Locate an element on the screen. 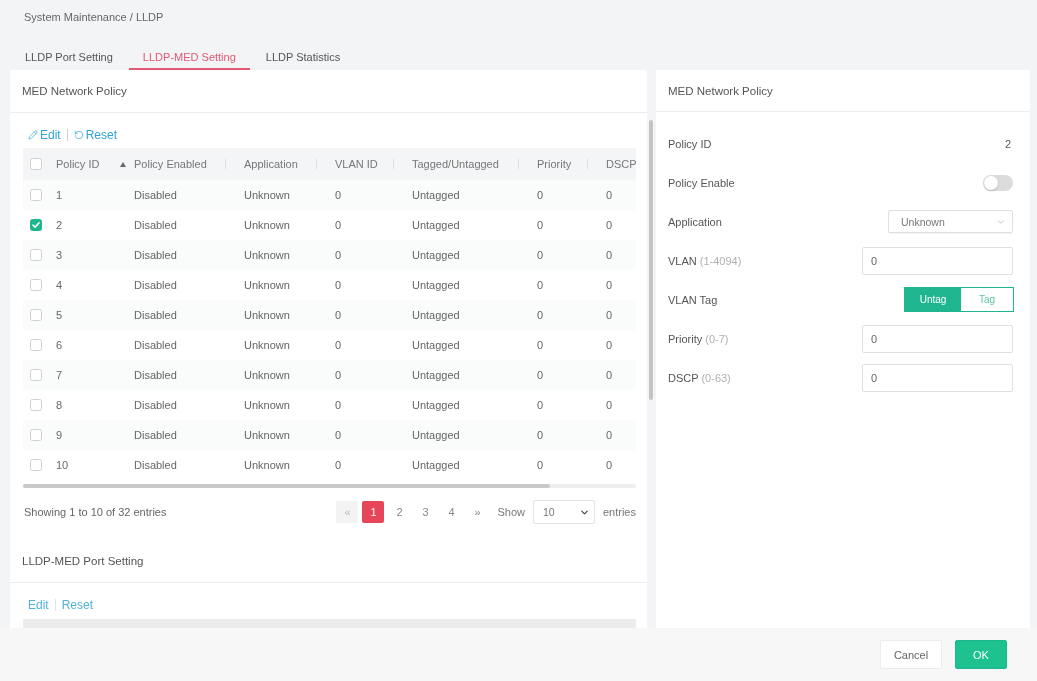 The width and height of the screenshot is (1037, 681). field-label: Policy ID is located at coordinates (690, 143).